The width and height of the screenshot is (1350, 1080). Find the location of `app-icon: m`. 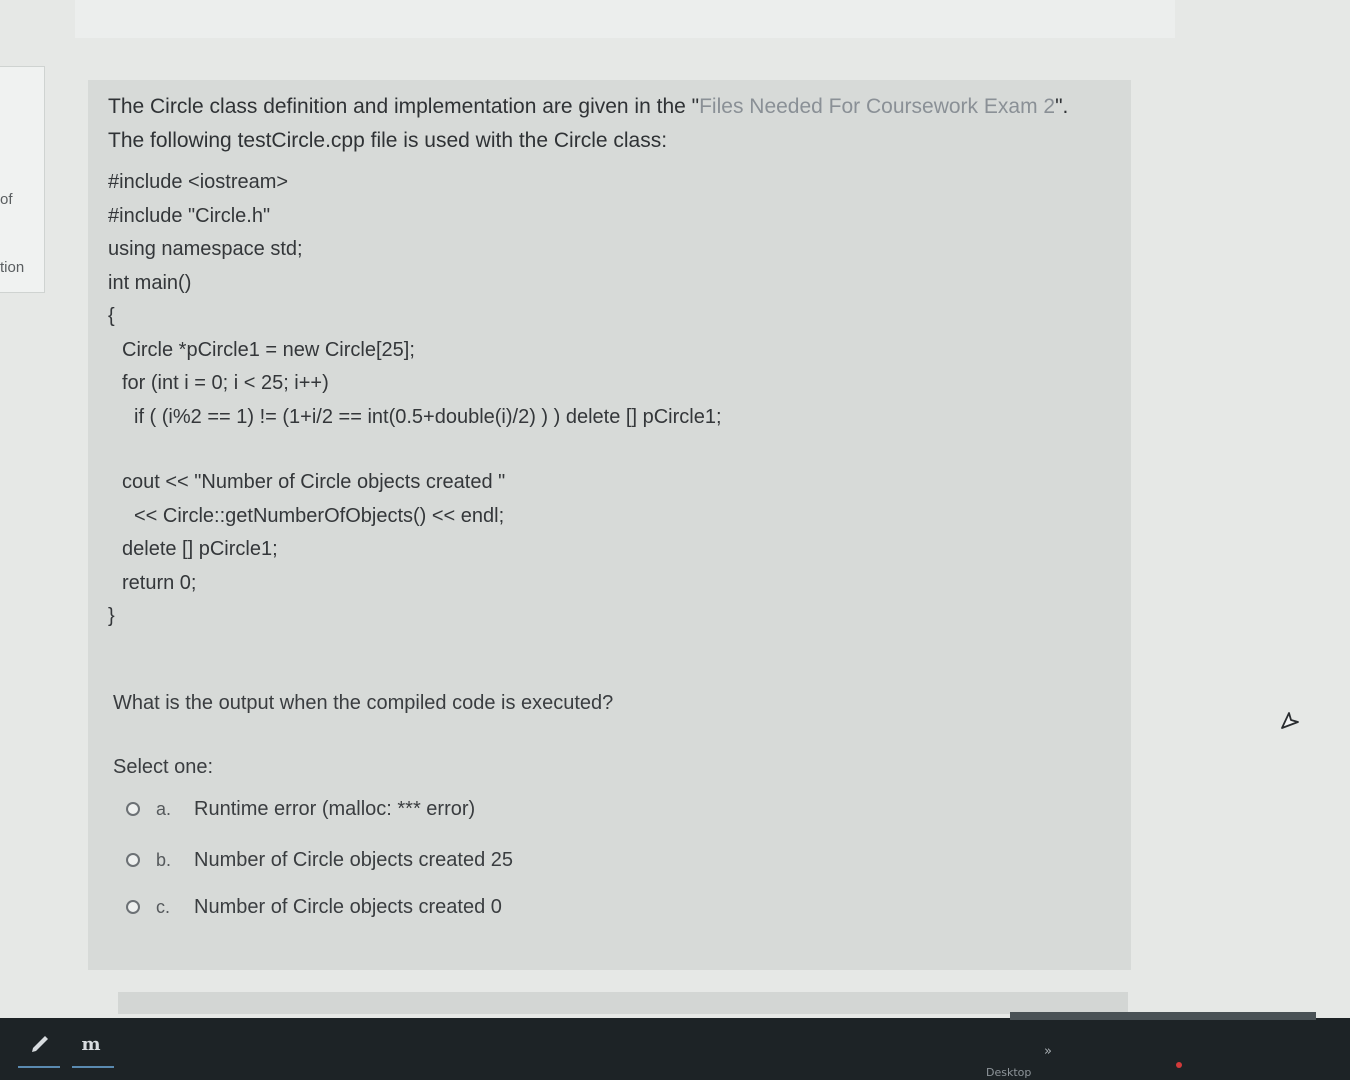

app-icon: m is located at coordinates (91, 1045).